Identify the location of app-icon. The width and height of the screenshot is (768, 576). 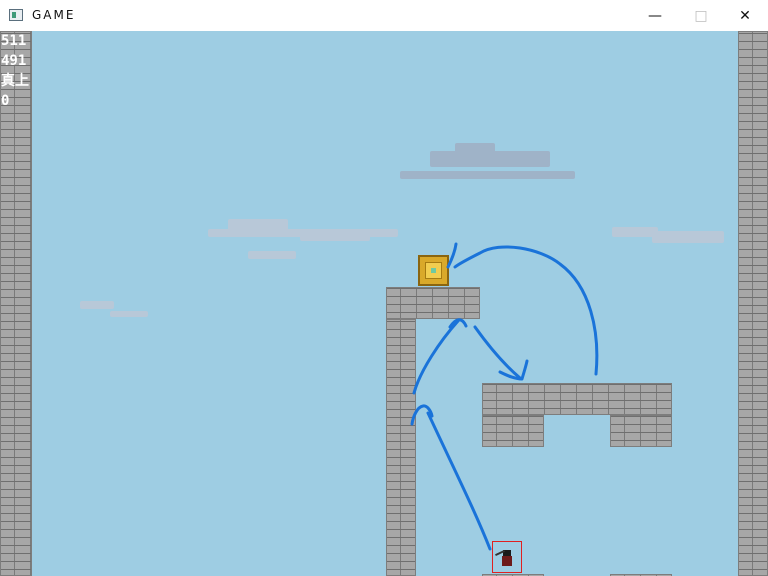
(16, 15).